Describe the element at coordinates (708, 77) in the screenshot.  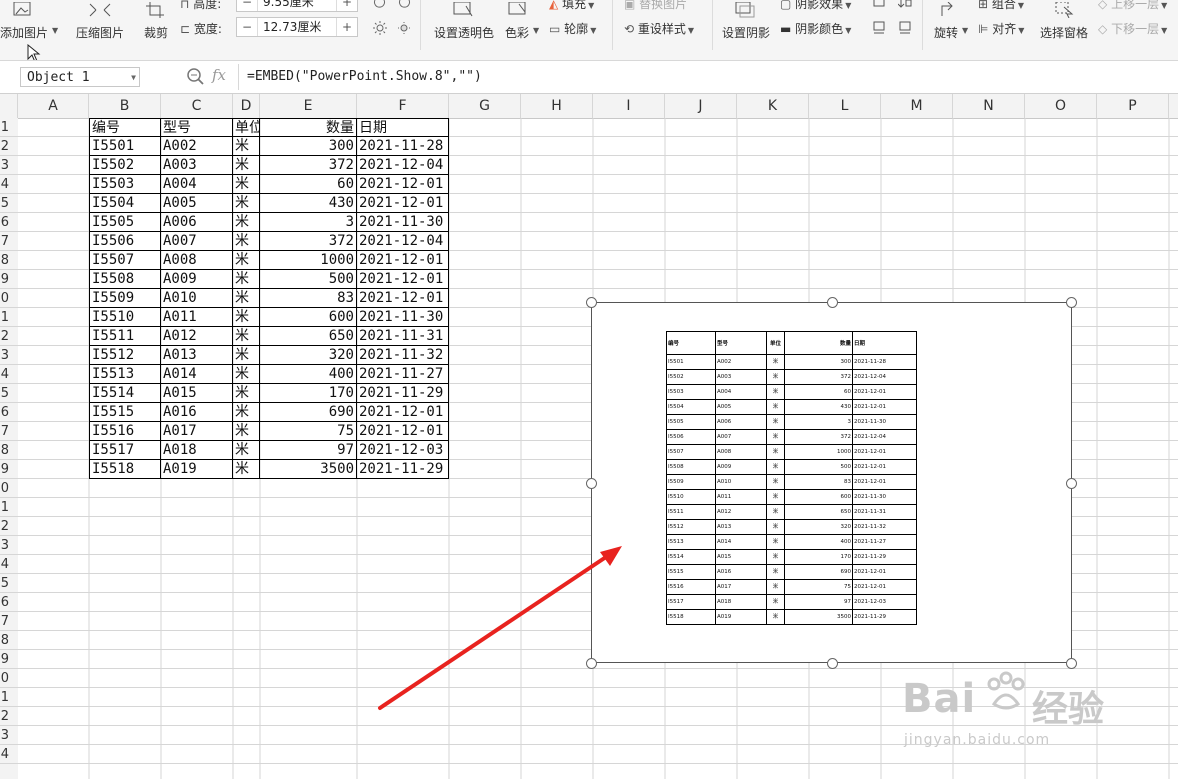
I see `formula-input: =EMBED("PowerPoint.Show.8","")` at that location.